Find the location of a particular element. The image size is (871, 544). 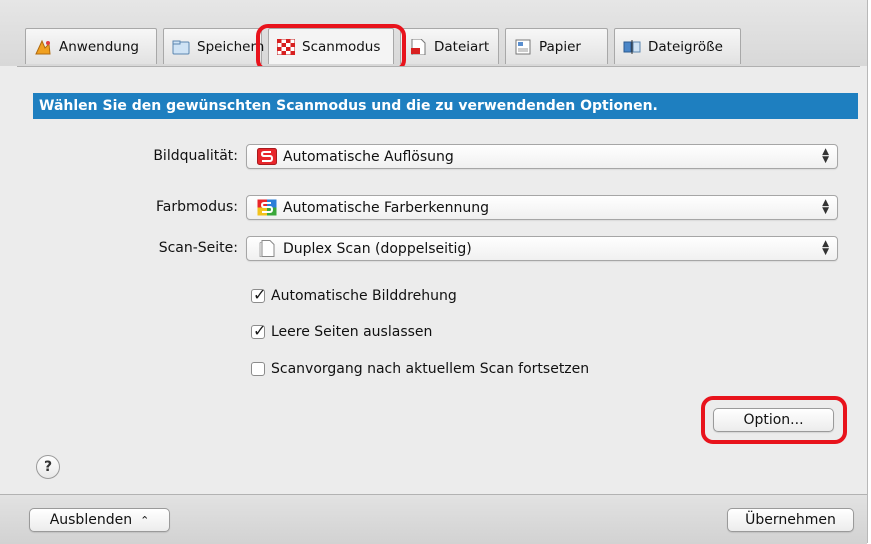

side-value: Duplex Scan (doppelseitig) is located at coordinates (377, 248).